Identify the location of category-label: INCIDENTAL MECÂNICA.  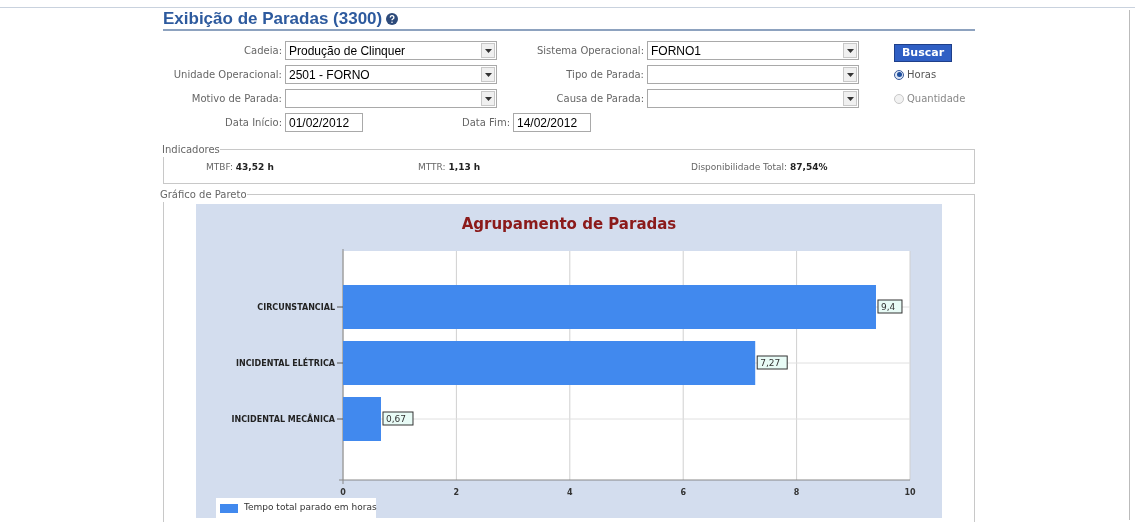
(283, 419).